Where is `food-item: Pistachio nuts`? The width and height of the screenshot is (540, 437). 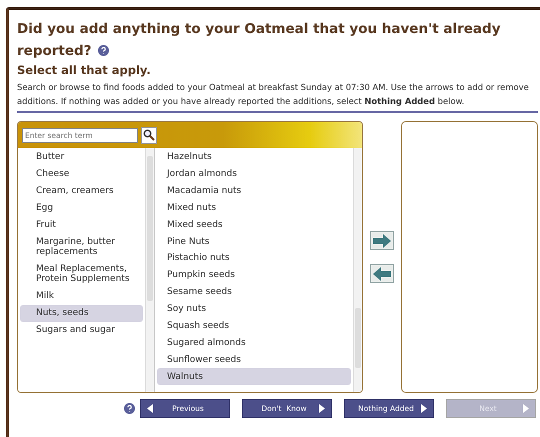
food-item: Pistachio nuts is located at coordinates (254, 259).